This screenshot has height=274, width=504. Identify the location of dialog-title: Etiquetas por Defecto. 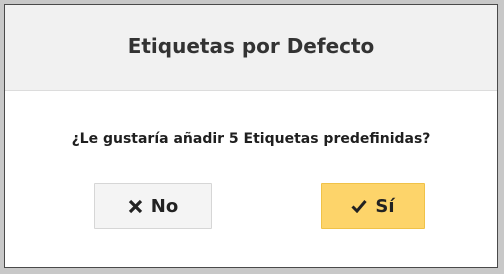
(251, 45).